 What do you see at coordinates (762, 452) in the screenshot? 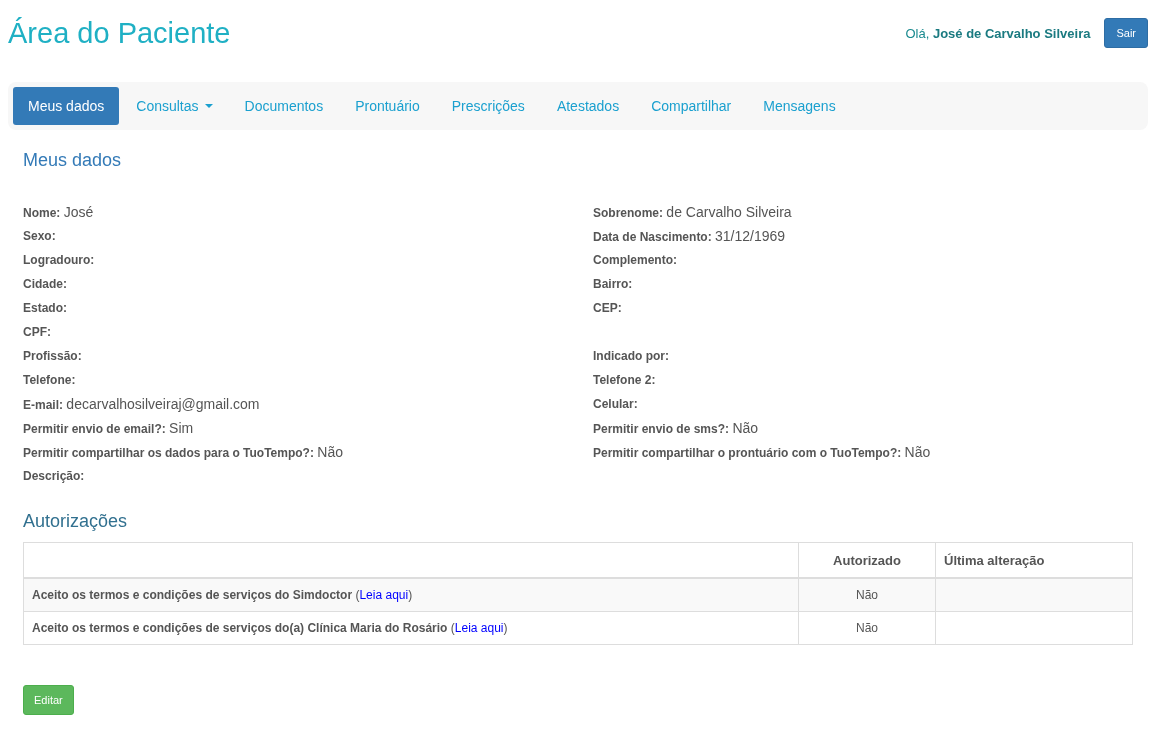
I see `field-label: Permitir compartilhar o prontuário com o TuoTempo?: Não` at bounding box center [762, 452].